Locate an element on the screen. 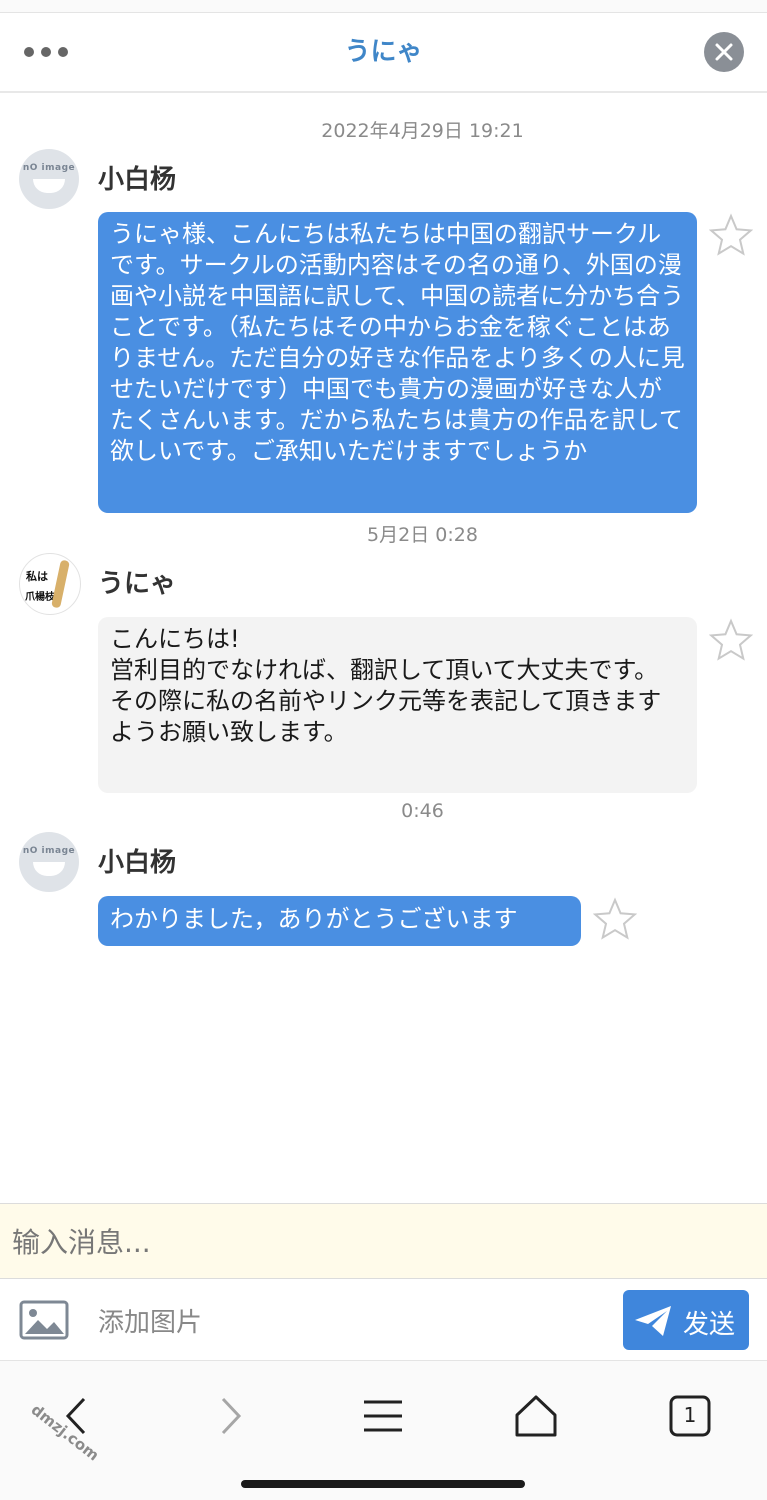 Image resolution: width=767 pixels, height=1500 pixels. message-text: わかりました，ありがとうございます is located at coordinates (314, 919).